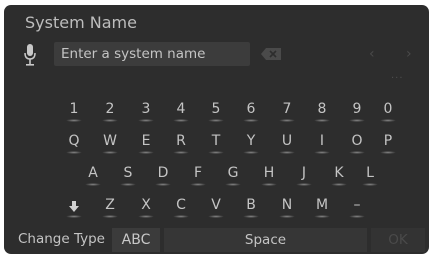  Describe the element at coordinates (198, 175) in the screenshot. I see `key-f: F` at that location.